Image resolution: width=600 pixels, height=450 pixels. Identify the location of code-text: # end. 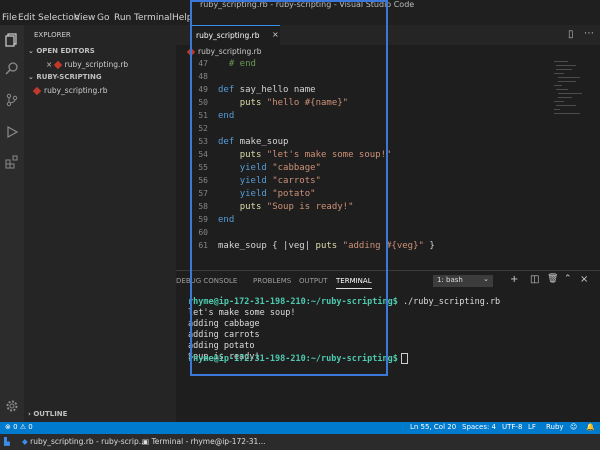
(237, 64).